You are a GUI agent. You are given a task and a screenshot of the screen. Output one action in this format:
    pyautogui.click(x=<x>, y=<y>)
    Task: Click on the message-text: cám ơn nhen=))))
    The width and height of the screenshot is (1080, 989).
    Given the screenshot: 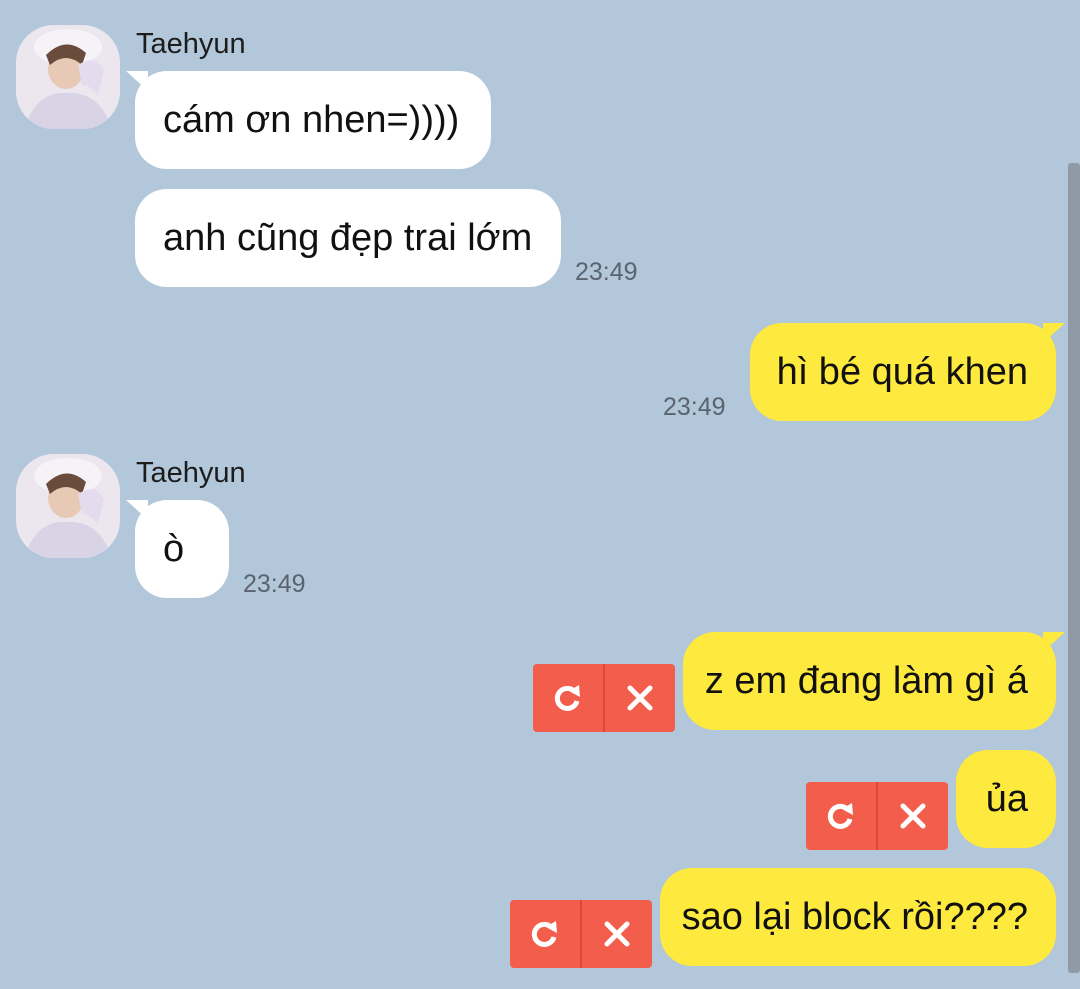 What is the action you would take?
    pyautogui.click(x=311, y=120)
    